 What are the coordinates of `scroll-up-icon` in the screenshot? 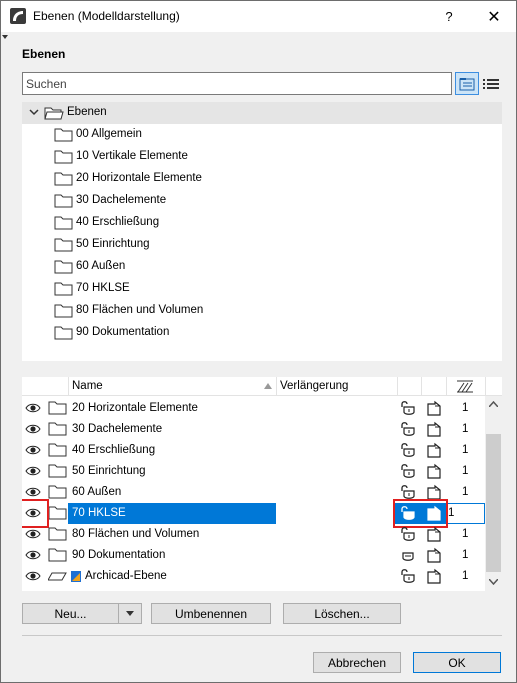 It's located at (493, 404).